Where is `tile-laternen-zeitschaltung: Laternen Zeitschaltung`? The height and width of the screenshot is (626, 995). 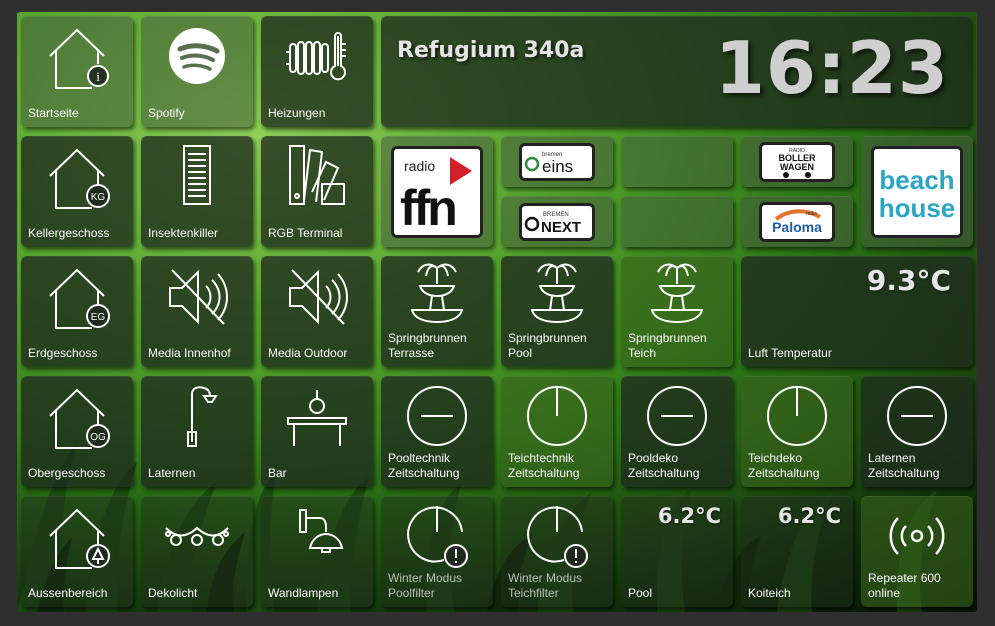
tile-laternen-zeitschaltung: Laternen Zeitschaltung is located at coordinates (917, 431).